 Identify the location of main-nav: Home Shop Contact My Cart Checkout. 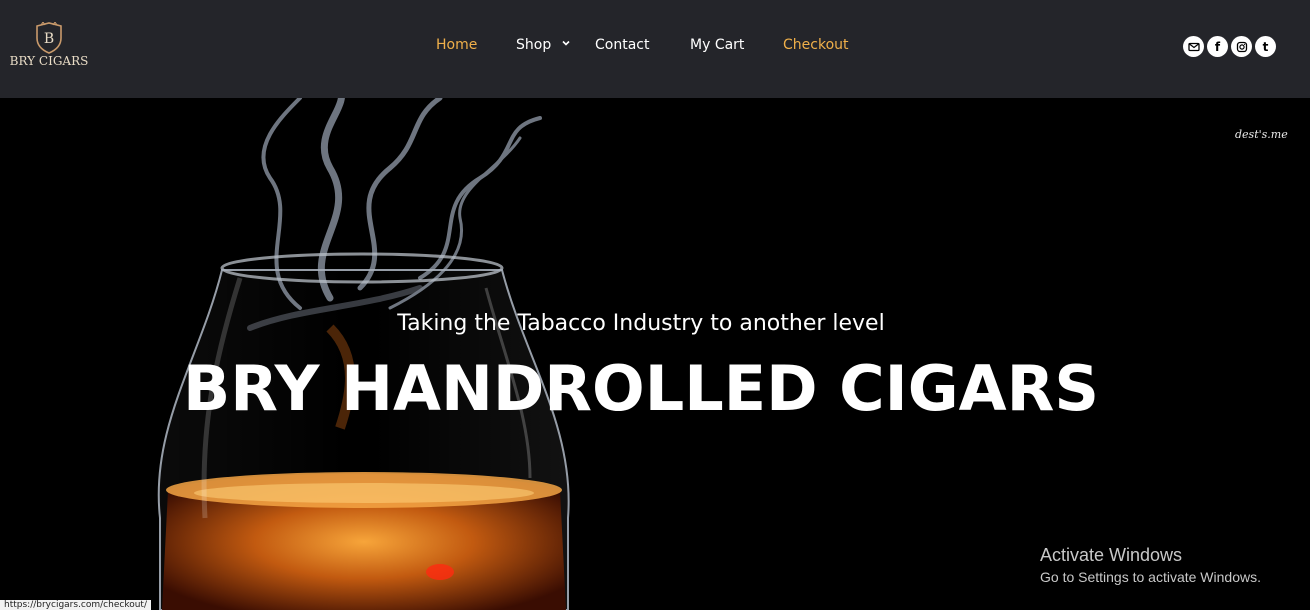
(655, 47).